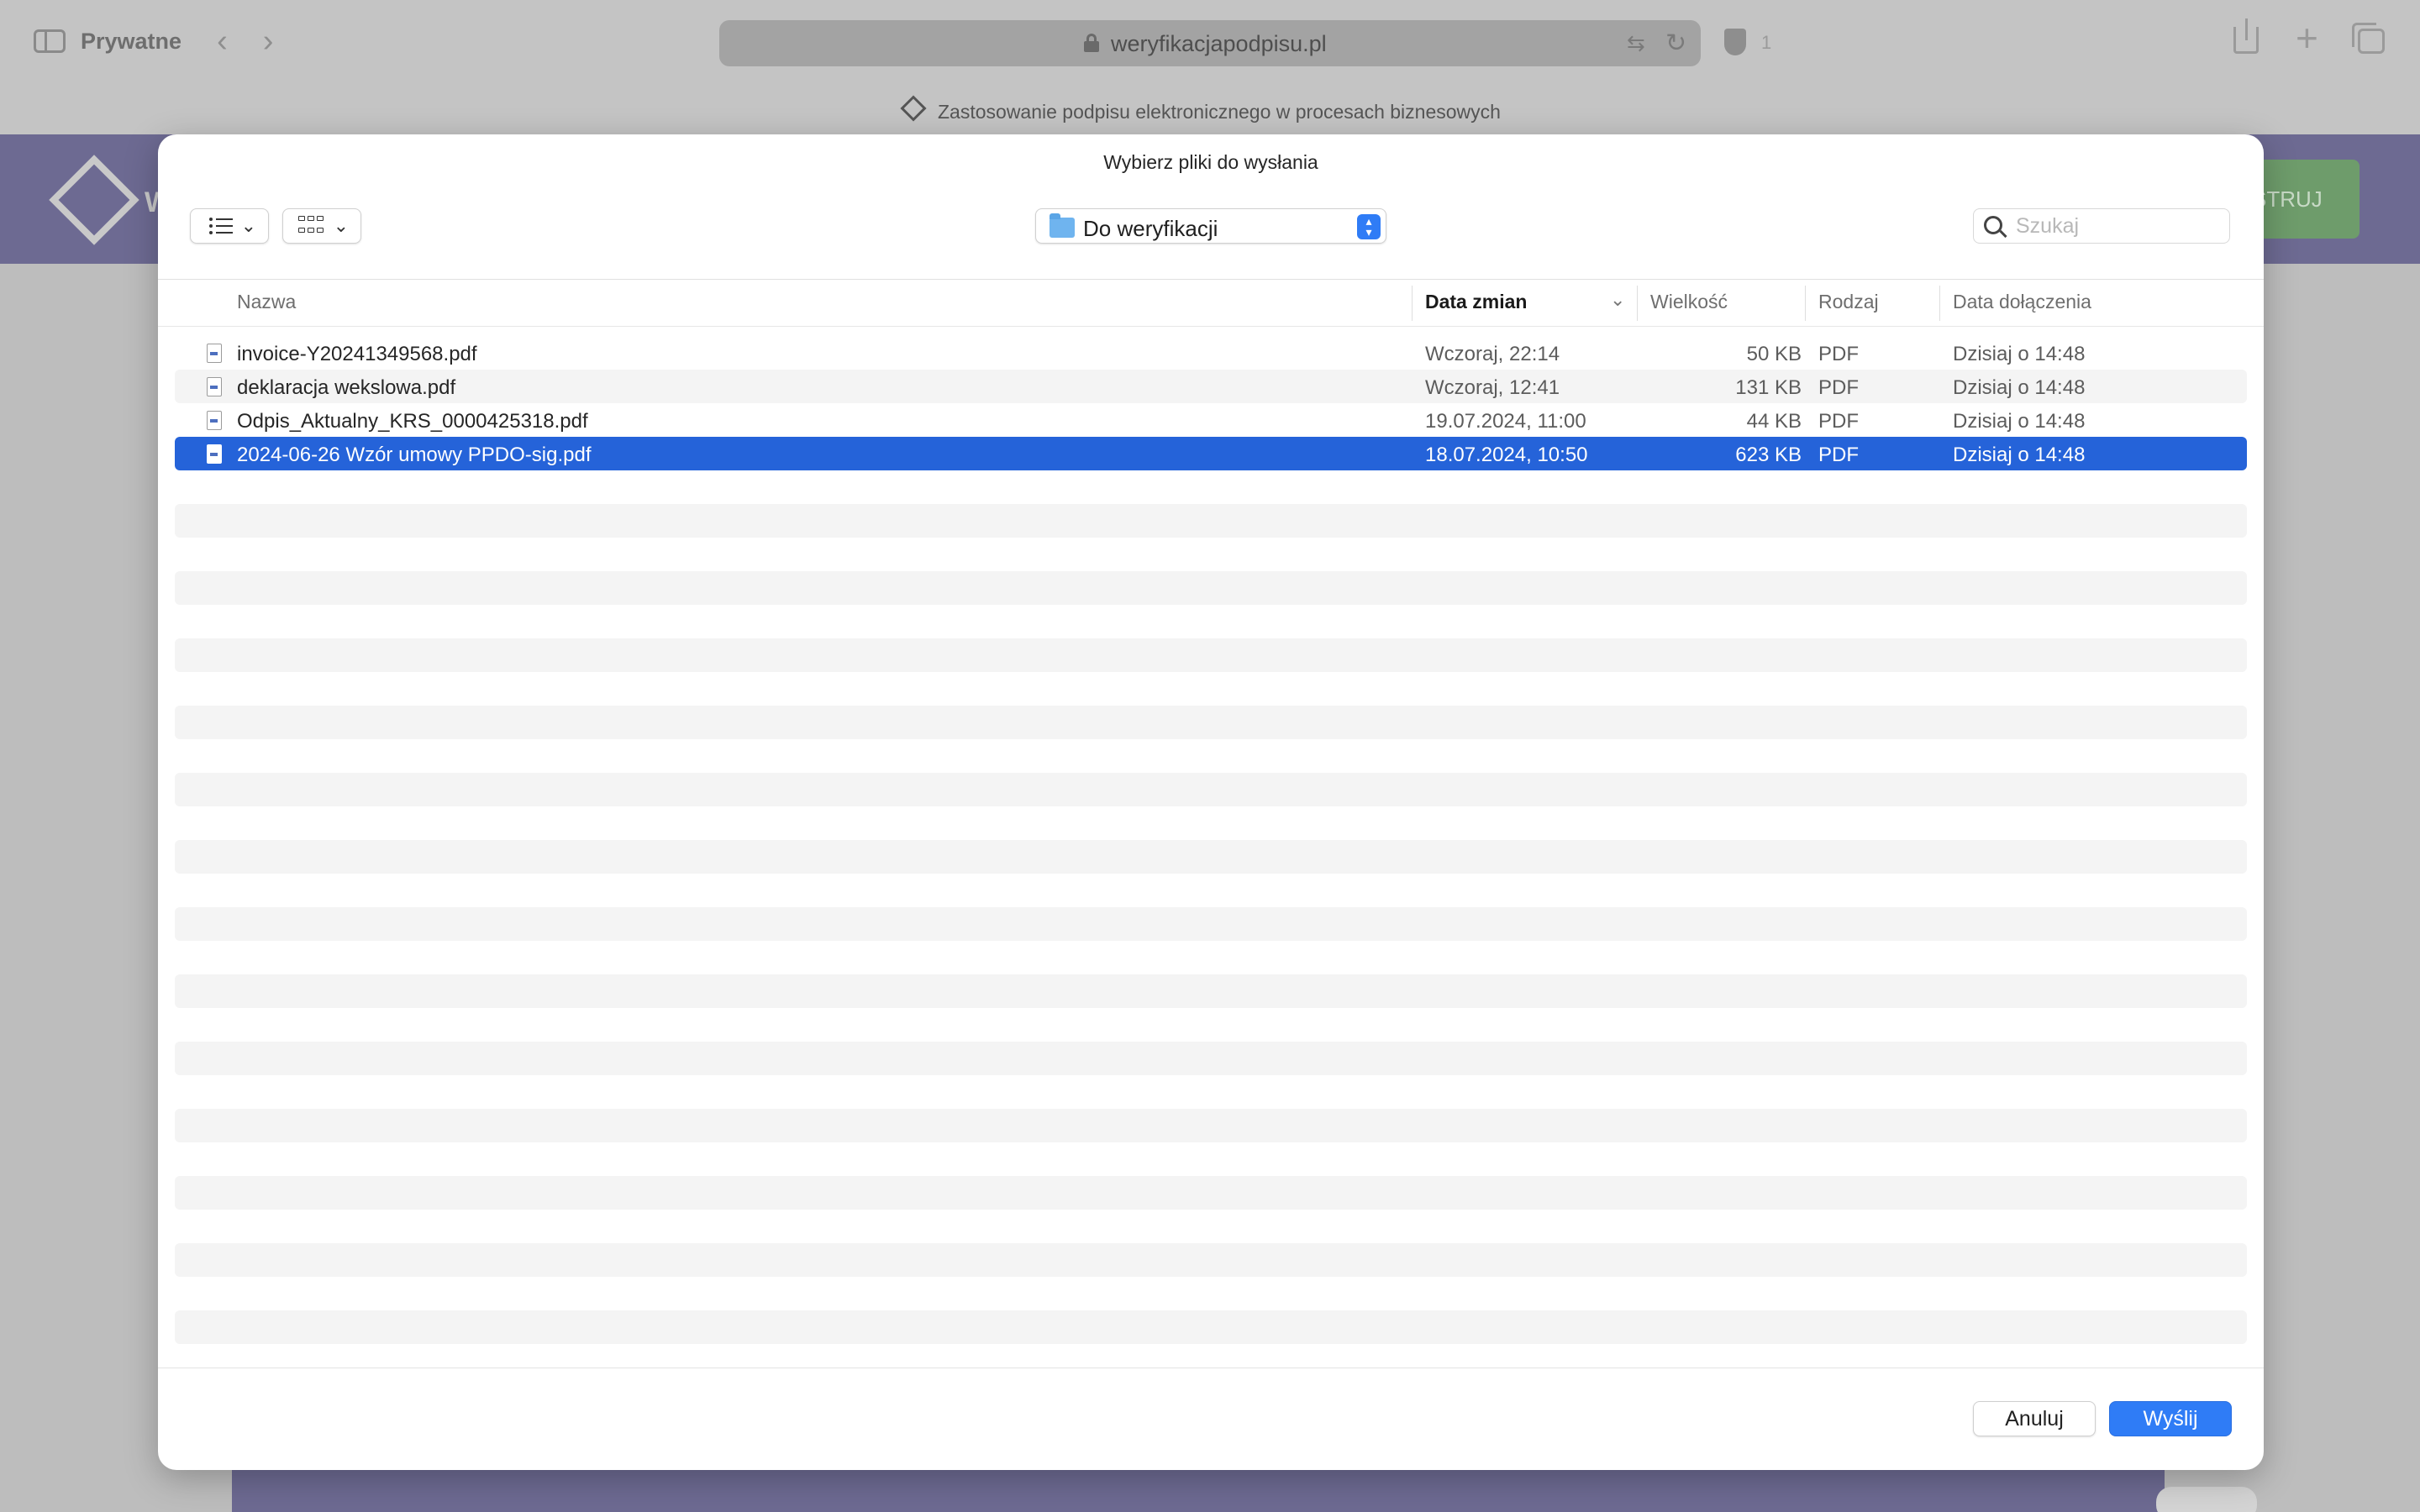 This screenshot has height=1512, width=2420. Describe the element at coordinates (1476, 306) in the screenshot. I see `column-header-modified: Data zmian` at that location.